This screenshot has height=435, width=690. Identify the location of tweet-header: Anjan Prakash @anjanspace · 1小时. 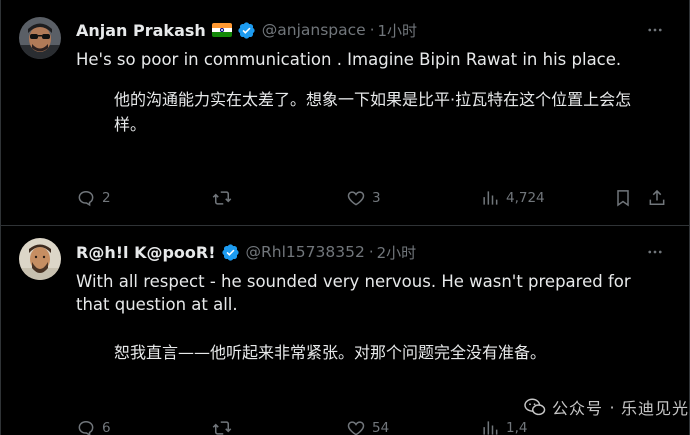
(371, 30).